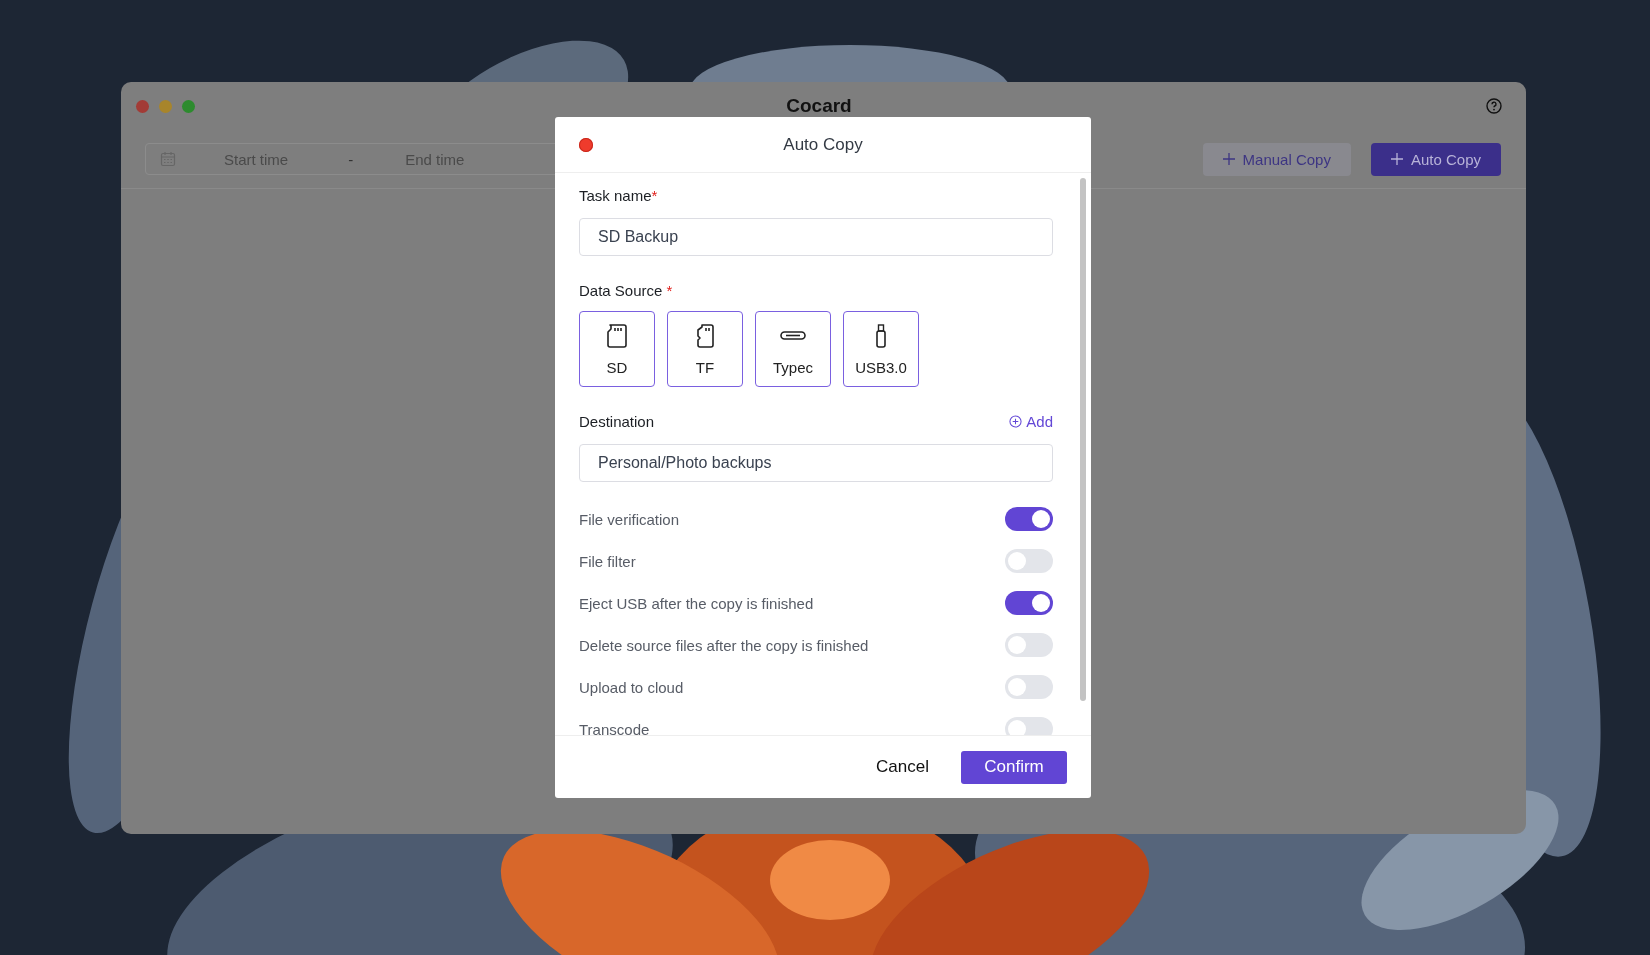 The image size is (1650, 955). I want to click on option-label: File filter, so click(607, 561).